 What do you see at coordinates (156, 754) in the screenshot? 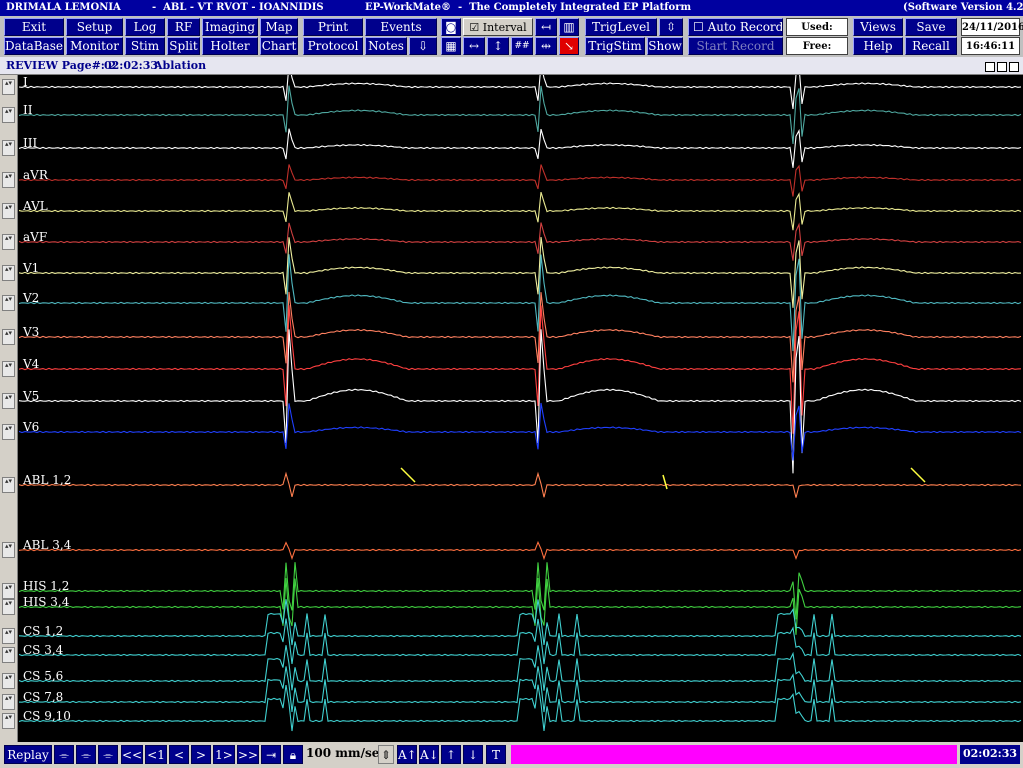
I see `back-one-button: <1` at bounding box center [156, 754].